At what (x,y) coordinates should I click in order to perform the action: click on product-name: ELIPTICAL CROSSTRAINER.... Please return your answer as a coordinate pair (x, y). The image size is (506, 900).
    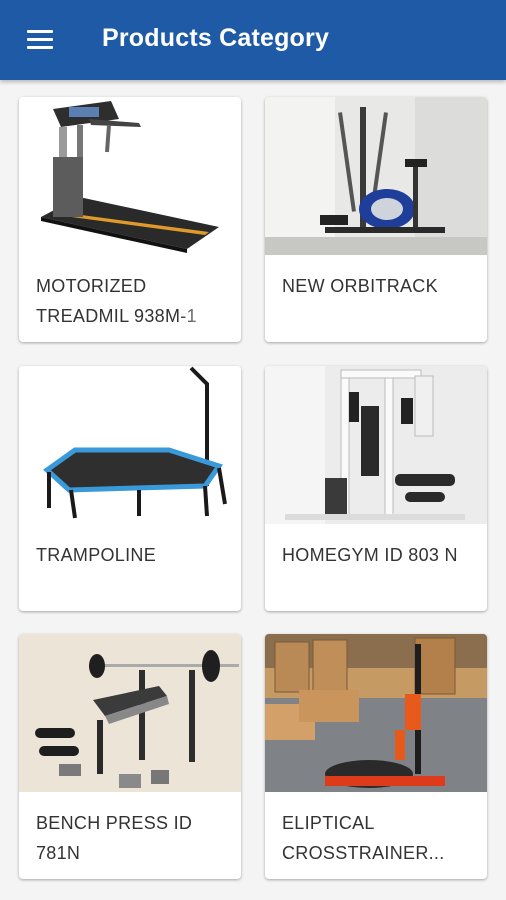
    Looking at the image, I should click on (363, 838).